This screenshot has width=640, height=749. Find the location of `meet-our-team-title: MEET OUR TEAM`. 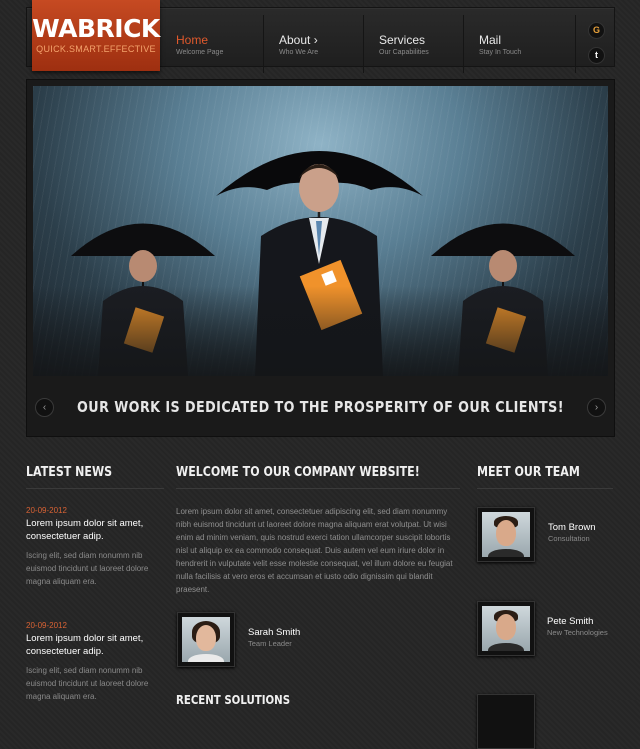

meet-our-team-title: MEET OUR TEAM is located at coordinates (528, 472).